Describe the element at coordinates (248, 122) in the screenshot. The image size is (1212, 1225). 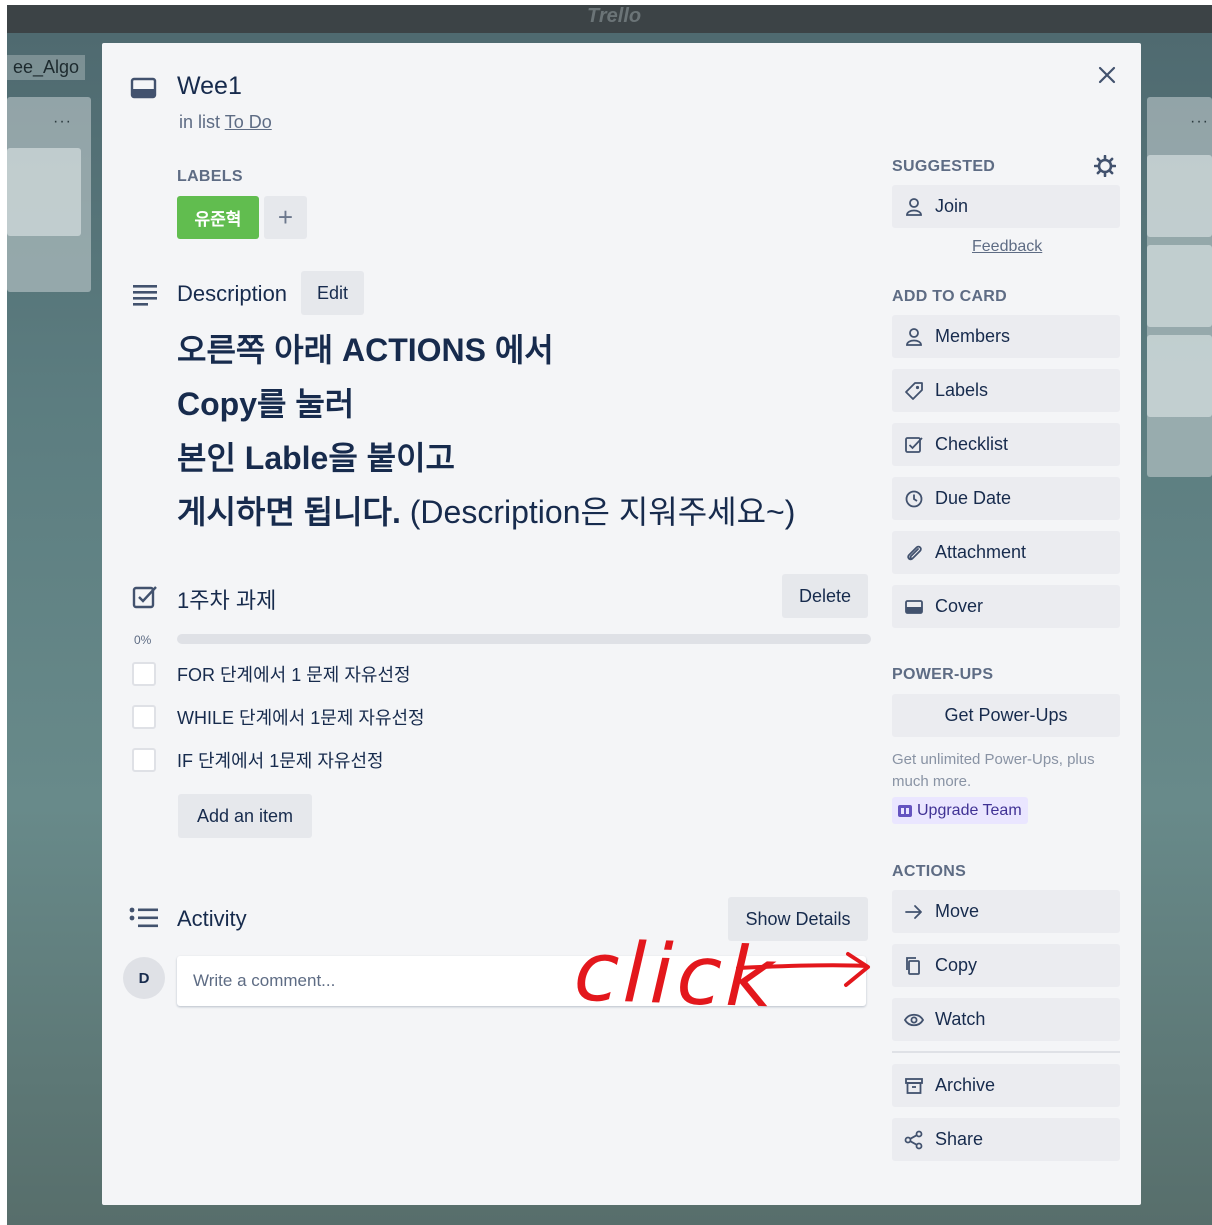
I see `list-name-link: To Do` at that location.